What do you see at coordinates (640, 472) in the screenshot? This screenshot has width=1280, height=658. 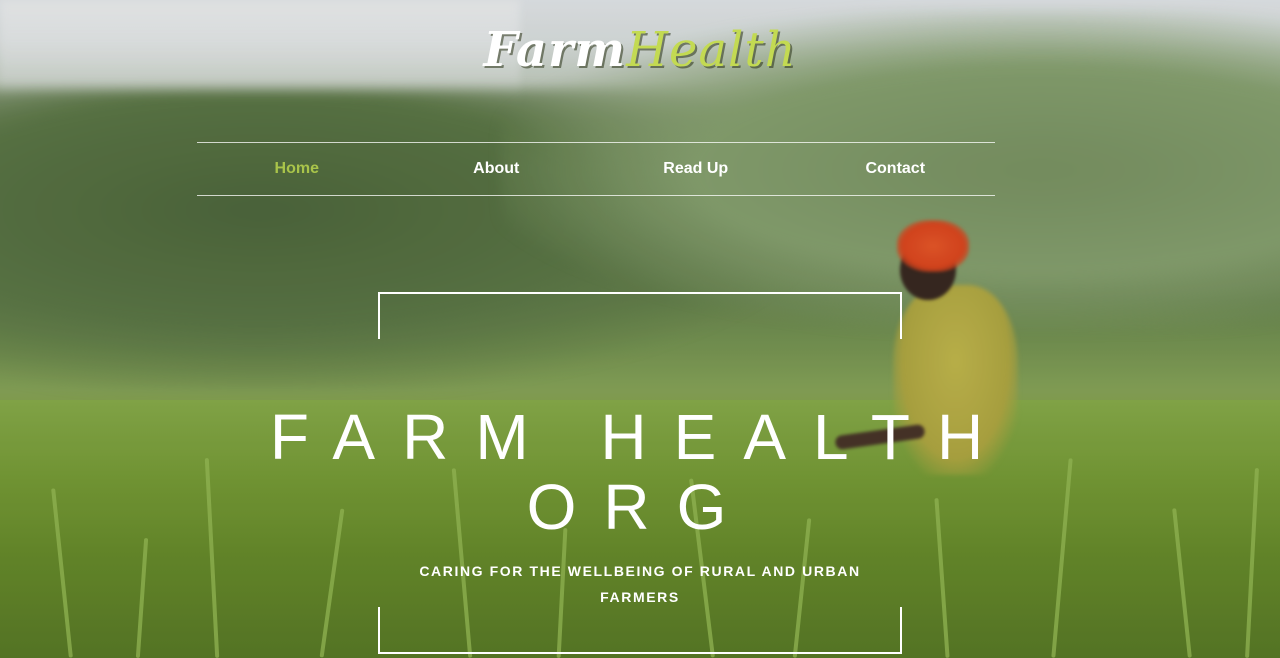 I see `hero-title: FARM HEALTH ORG` at bounding box center [640, 472].